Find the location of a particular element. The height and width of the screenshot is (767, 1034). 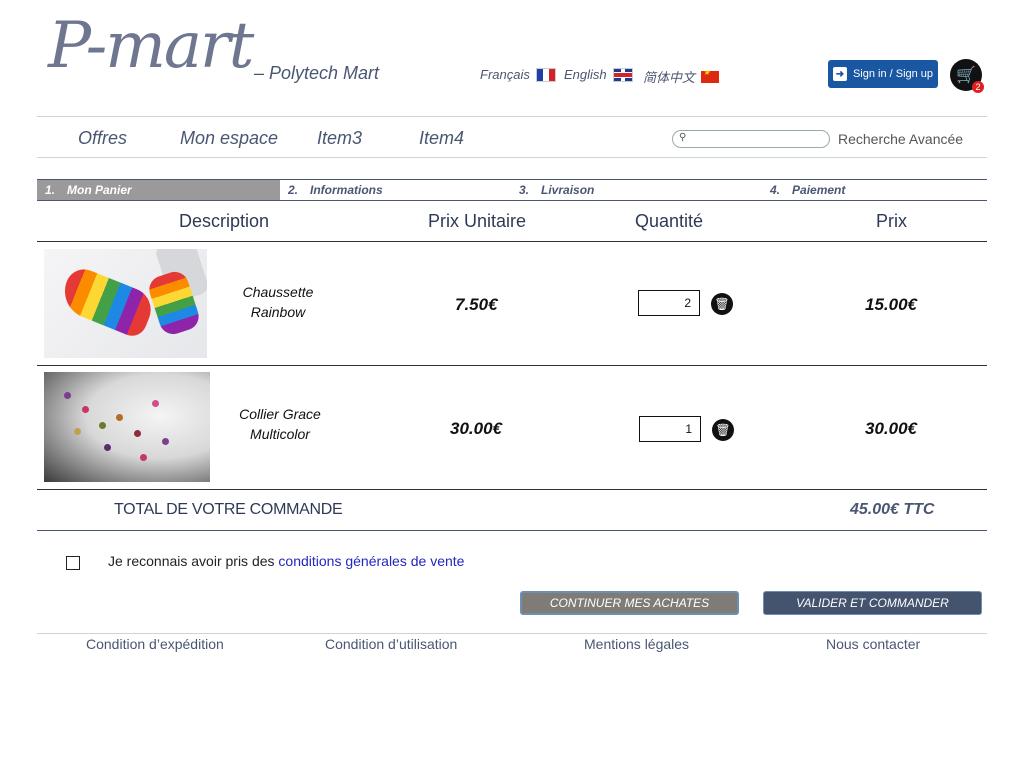

china-flag-icon is located at coordinates (710, 75).